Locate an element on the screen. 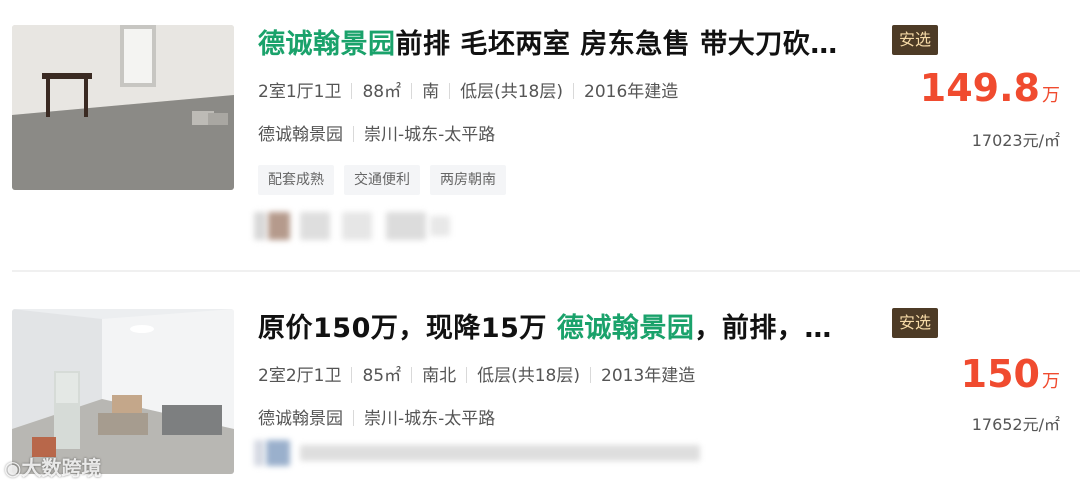 This screenshot has height=484, width=1080. size: 88㎡ is located at coordinates (382, 92).